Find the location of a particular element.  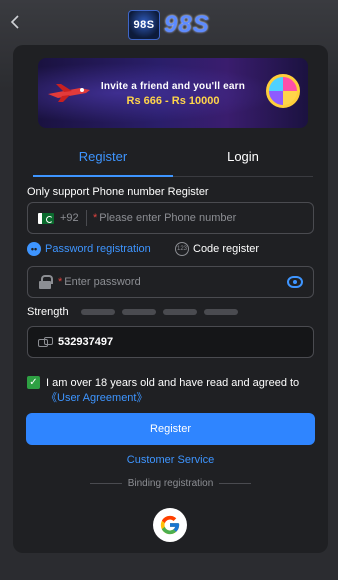

code-register-option: 123 Code register is located at coordinates (217, 249).